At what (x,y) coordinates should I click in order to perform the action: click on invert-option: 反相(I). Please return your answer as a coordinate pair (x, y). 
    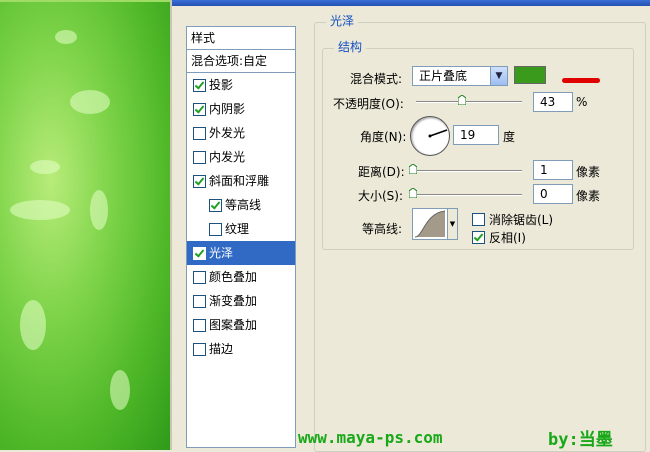
    Looking at the image, I should click on (499, 237).